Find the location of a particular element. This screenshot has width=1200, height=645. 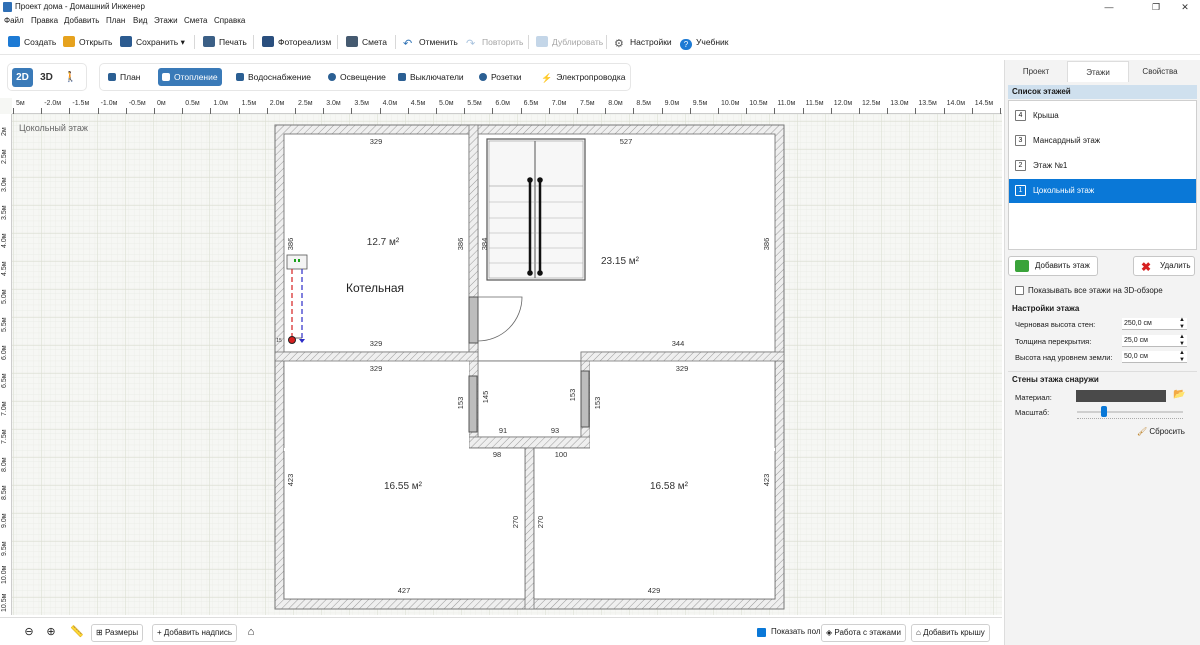

ruler-icon: 📏 is located at coordinates (77, 633).